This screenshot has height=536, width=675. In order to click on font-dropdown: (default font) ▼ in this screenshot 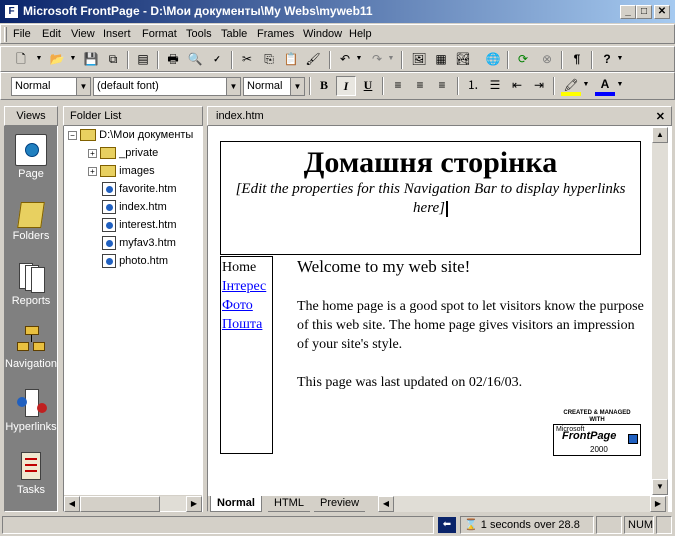, I will do `click(167, 86)`.